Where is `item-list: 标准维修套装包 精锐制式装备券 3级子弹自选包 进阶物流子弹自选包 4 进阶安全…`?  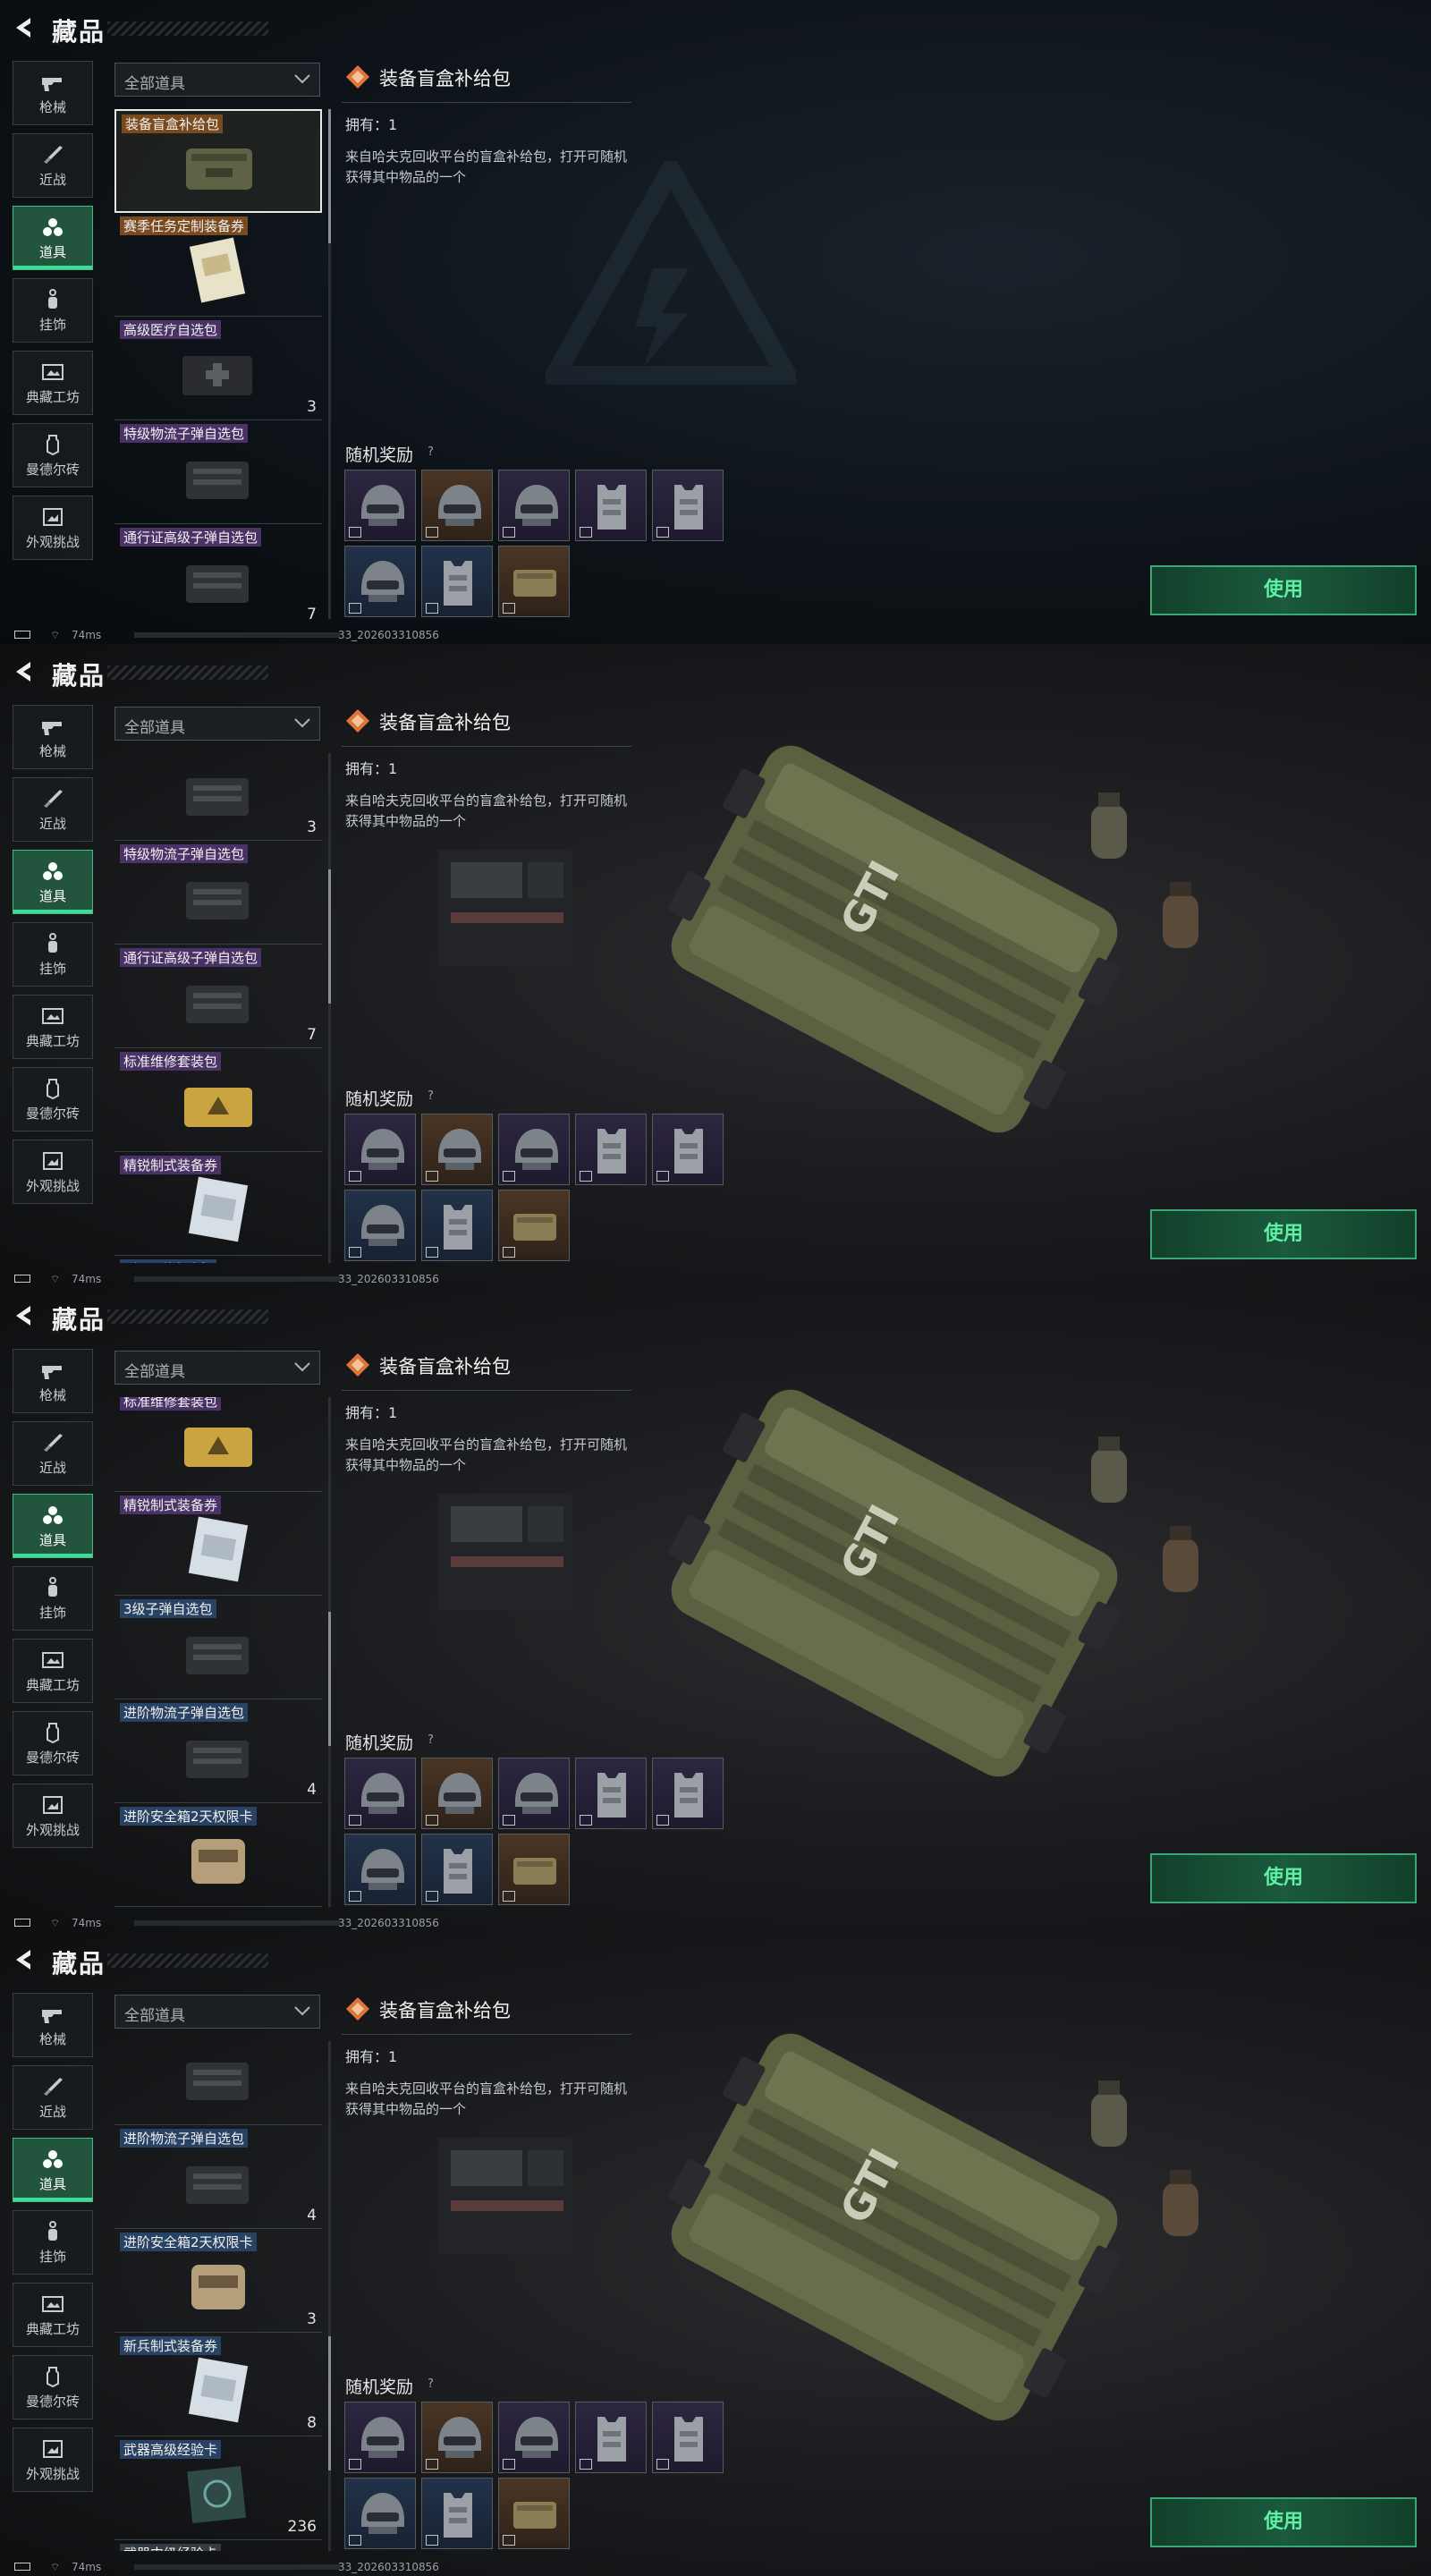 item-list: 标准维修套装包 精锐制式装备券 3级子弹自选包 进阶物流子弹自选包 4 进阶安全… is located at coordinates (218, 1652).